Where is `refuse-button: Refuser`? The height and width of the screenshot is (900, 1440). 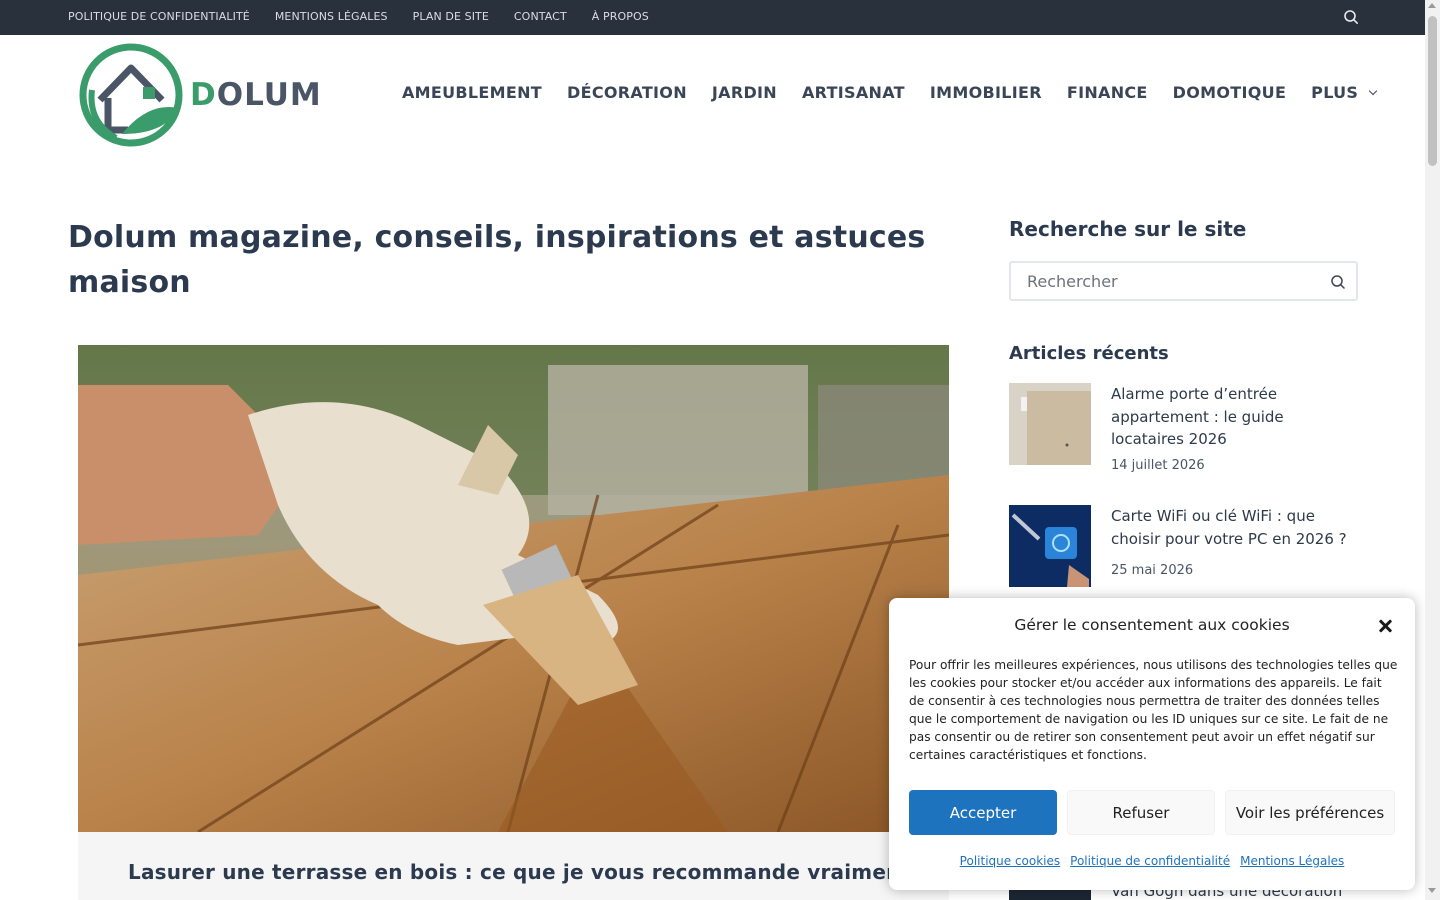
refuse-button: Refuser is located at coordinates (1141, 812).